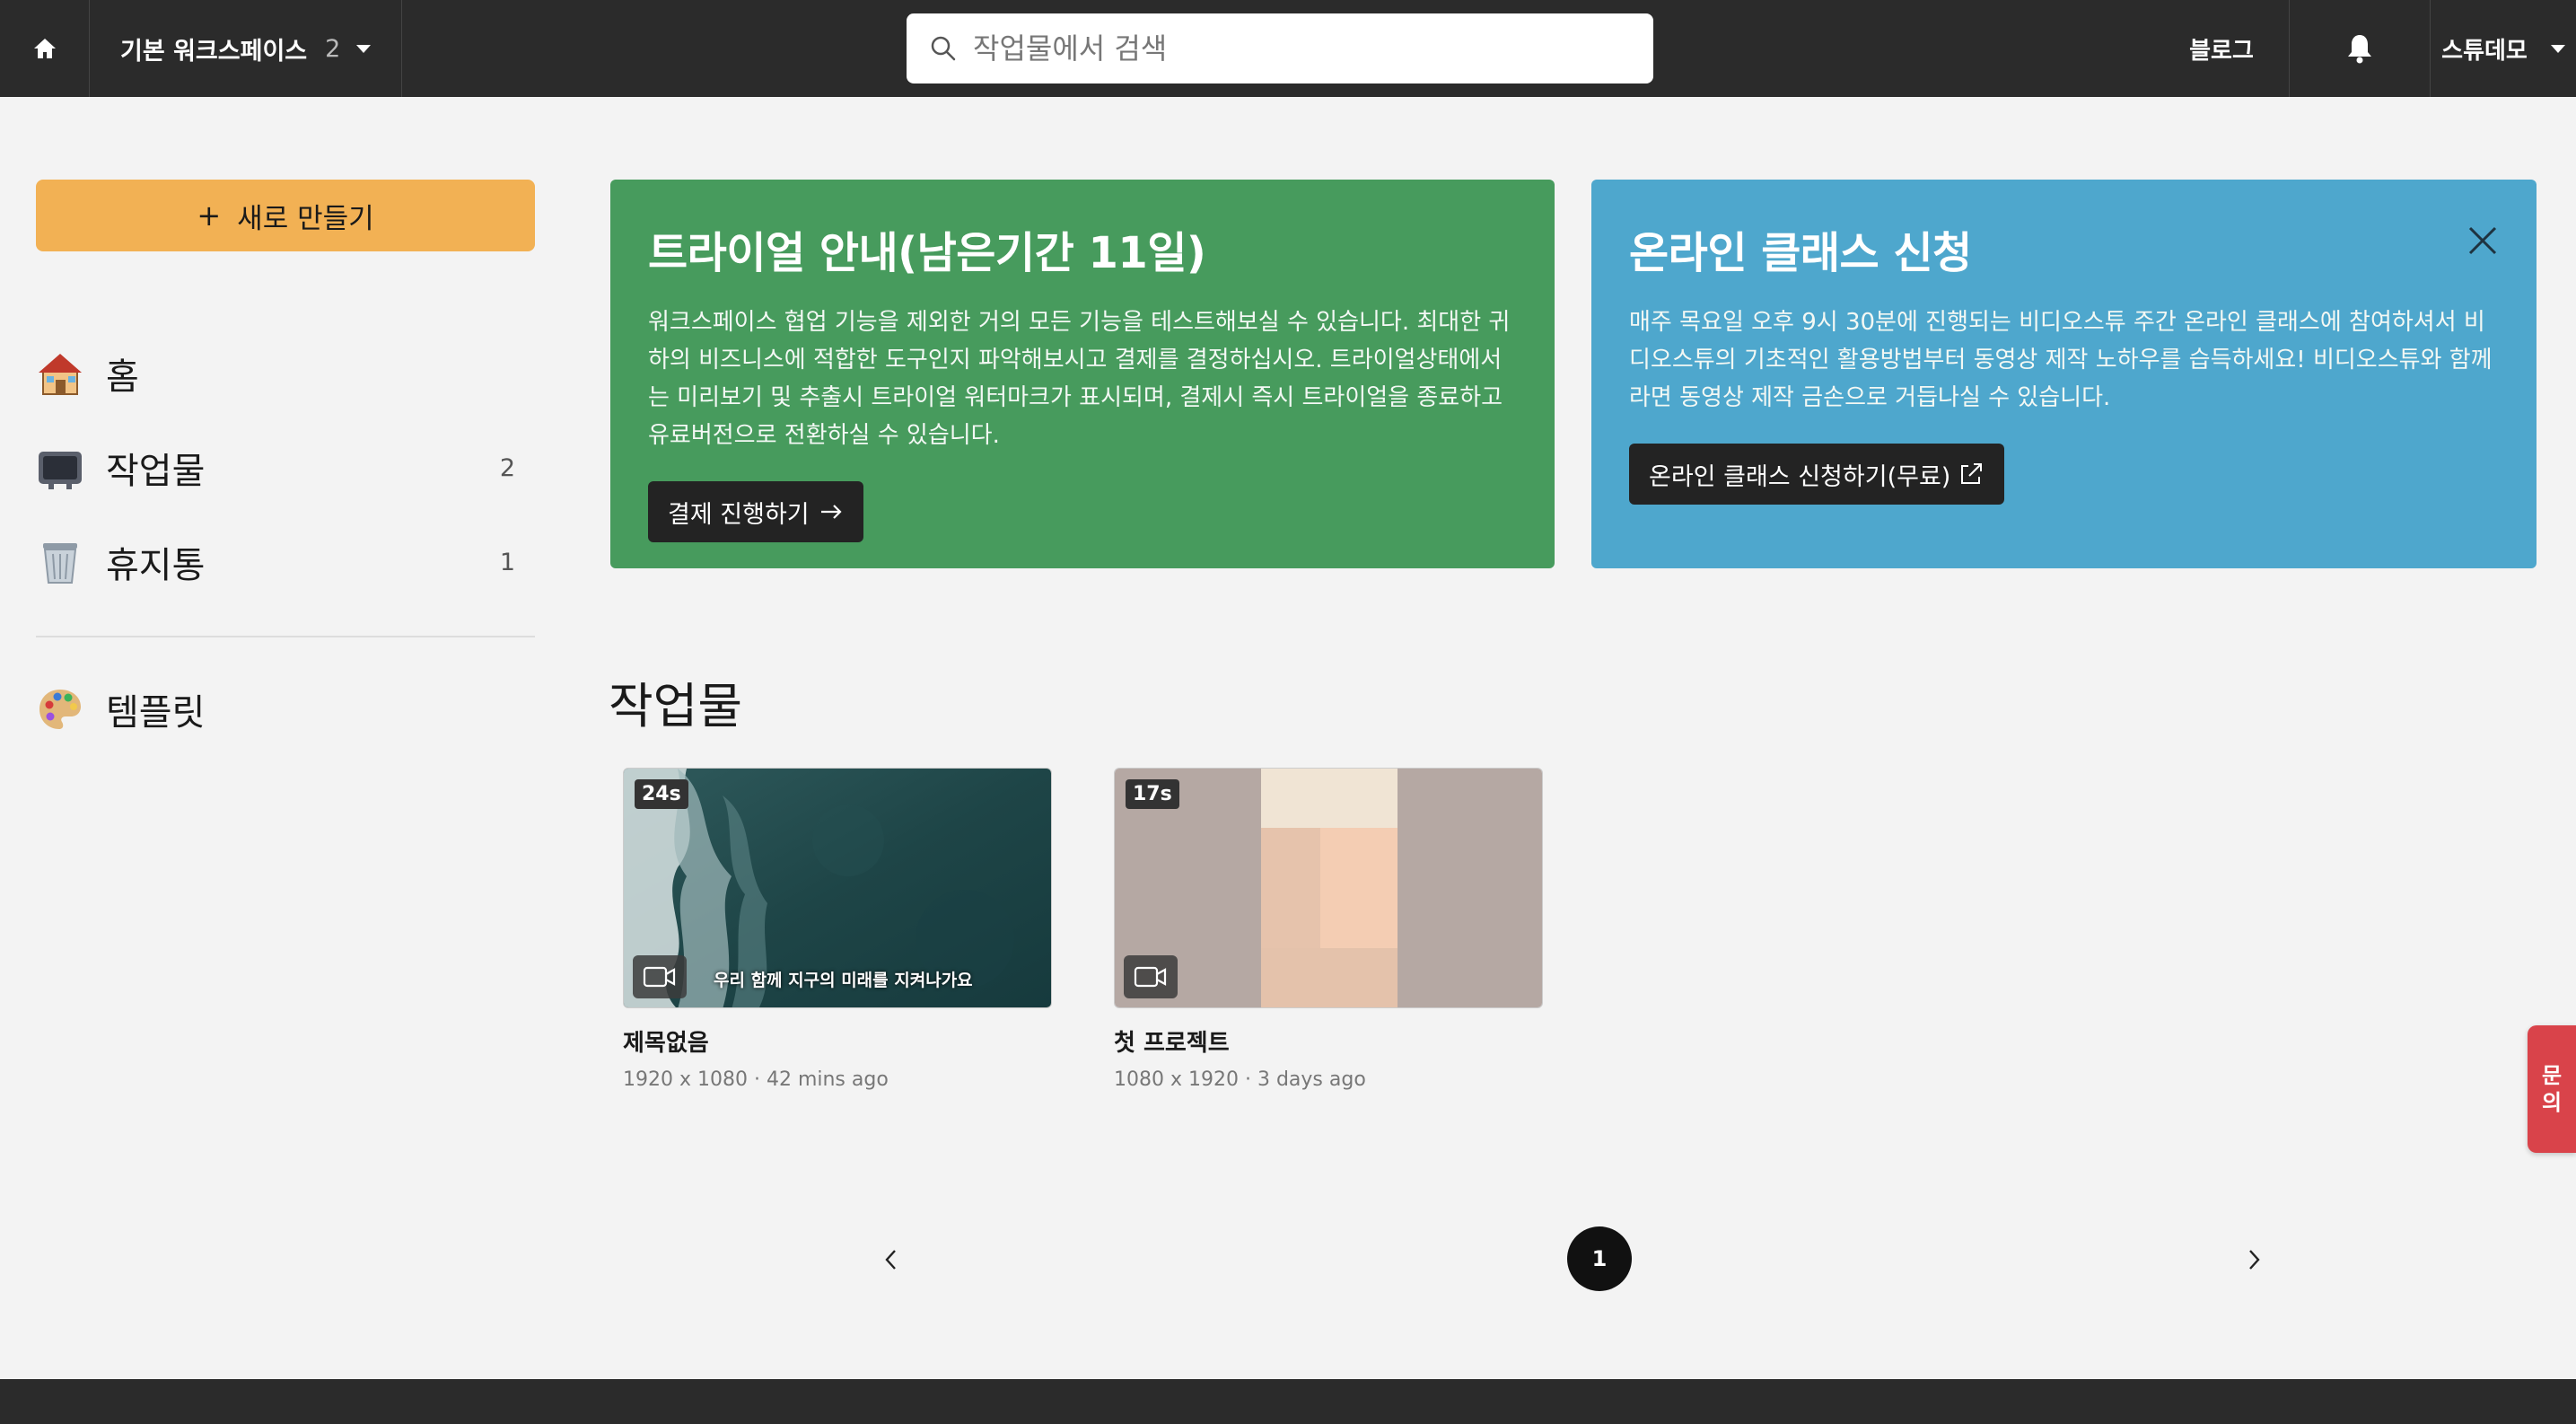 This screenshot has width=2576, height=1424. I want to click on workspace-name: 기본 워크스페이스, so click(214, 51).